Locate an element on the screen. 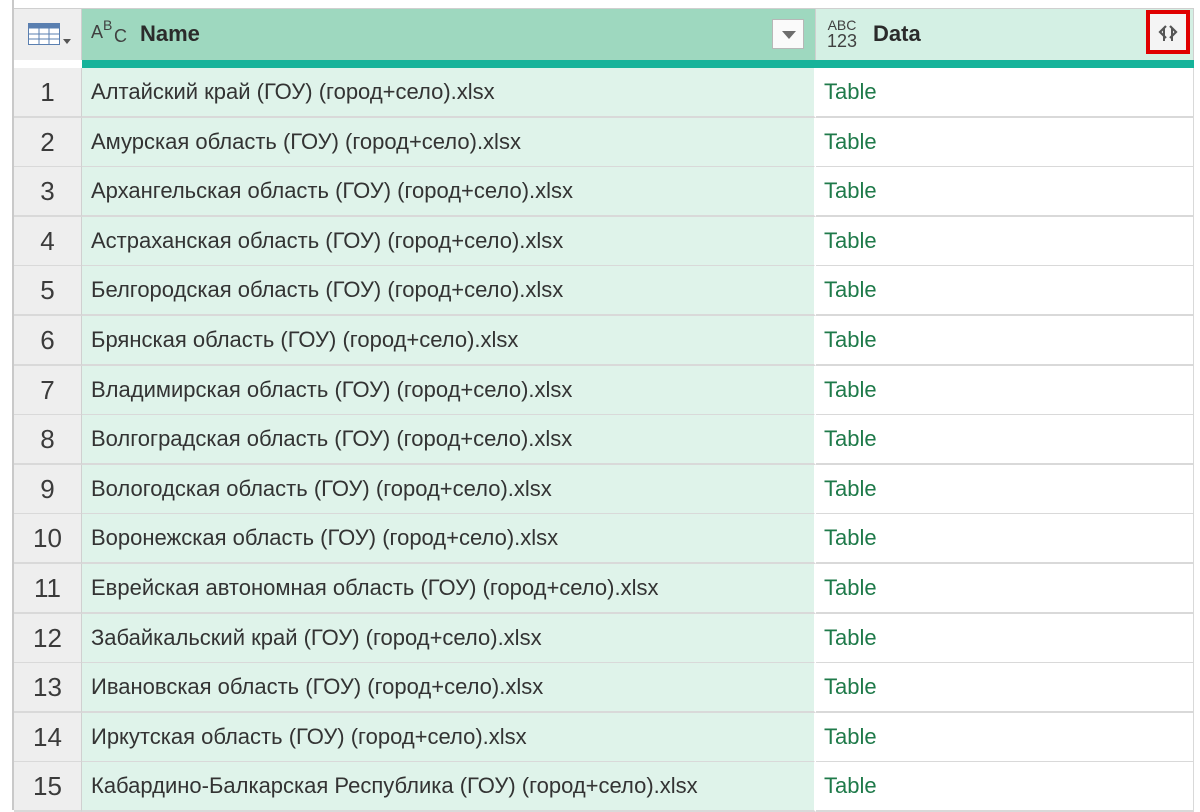  cell-name: Алтайский край (ГОУ) (город+село).xlsx is located at coordinates (449, 93).